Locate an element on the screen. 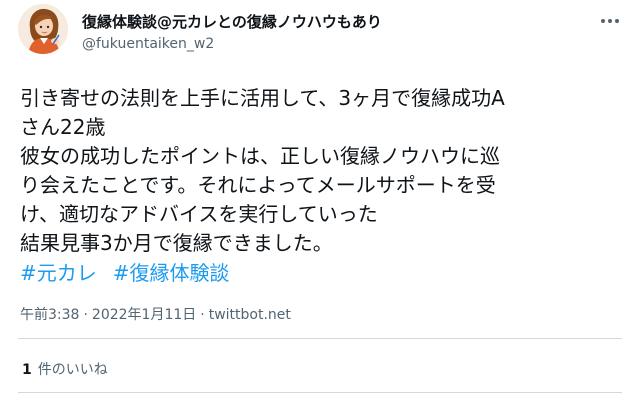 This screenshot has height=407, width=640. account-handle: @fukuentaiken_w2 is located at coordinates (148, 44).